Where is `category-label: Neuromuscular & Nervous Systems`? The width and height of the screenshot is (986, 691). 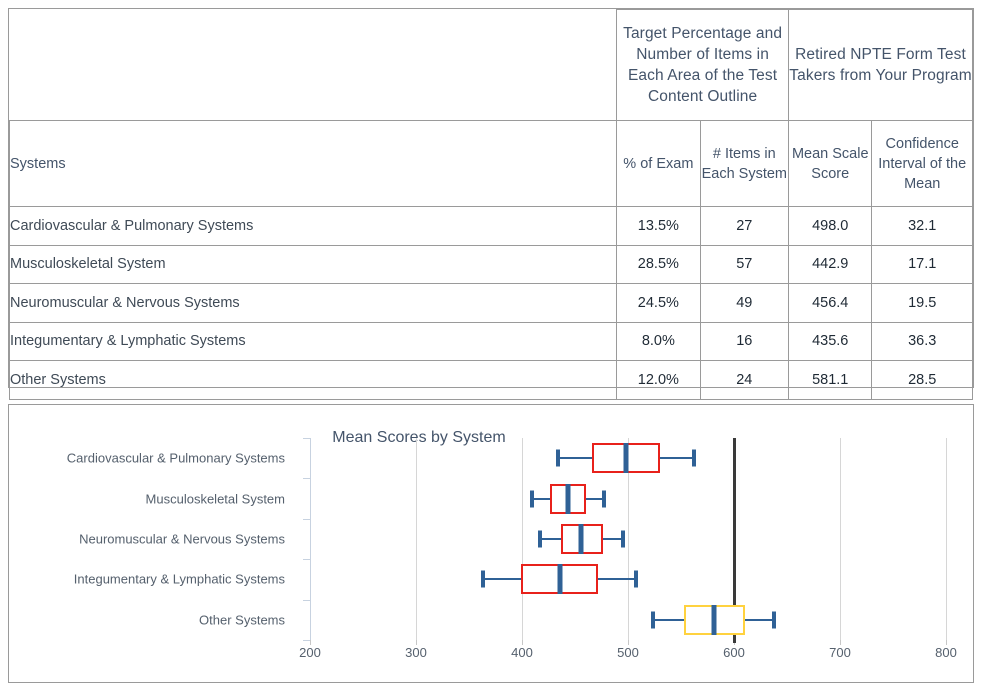
category-label: Neuromuscular & Nervous Systems is located at coordinates (182, 539).